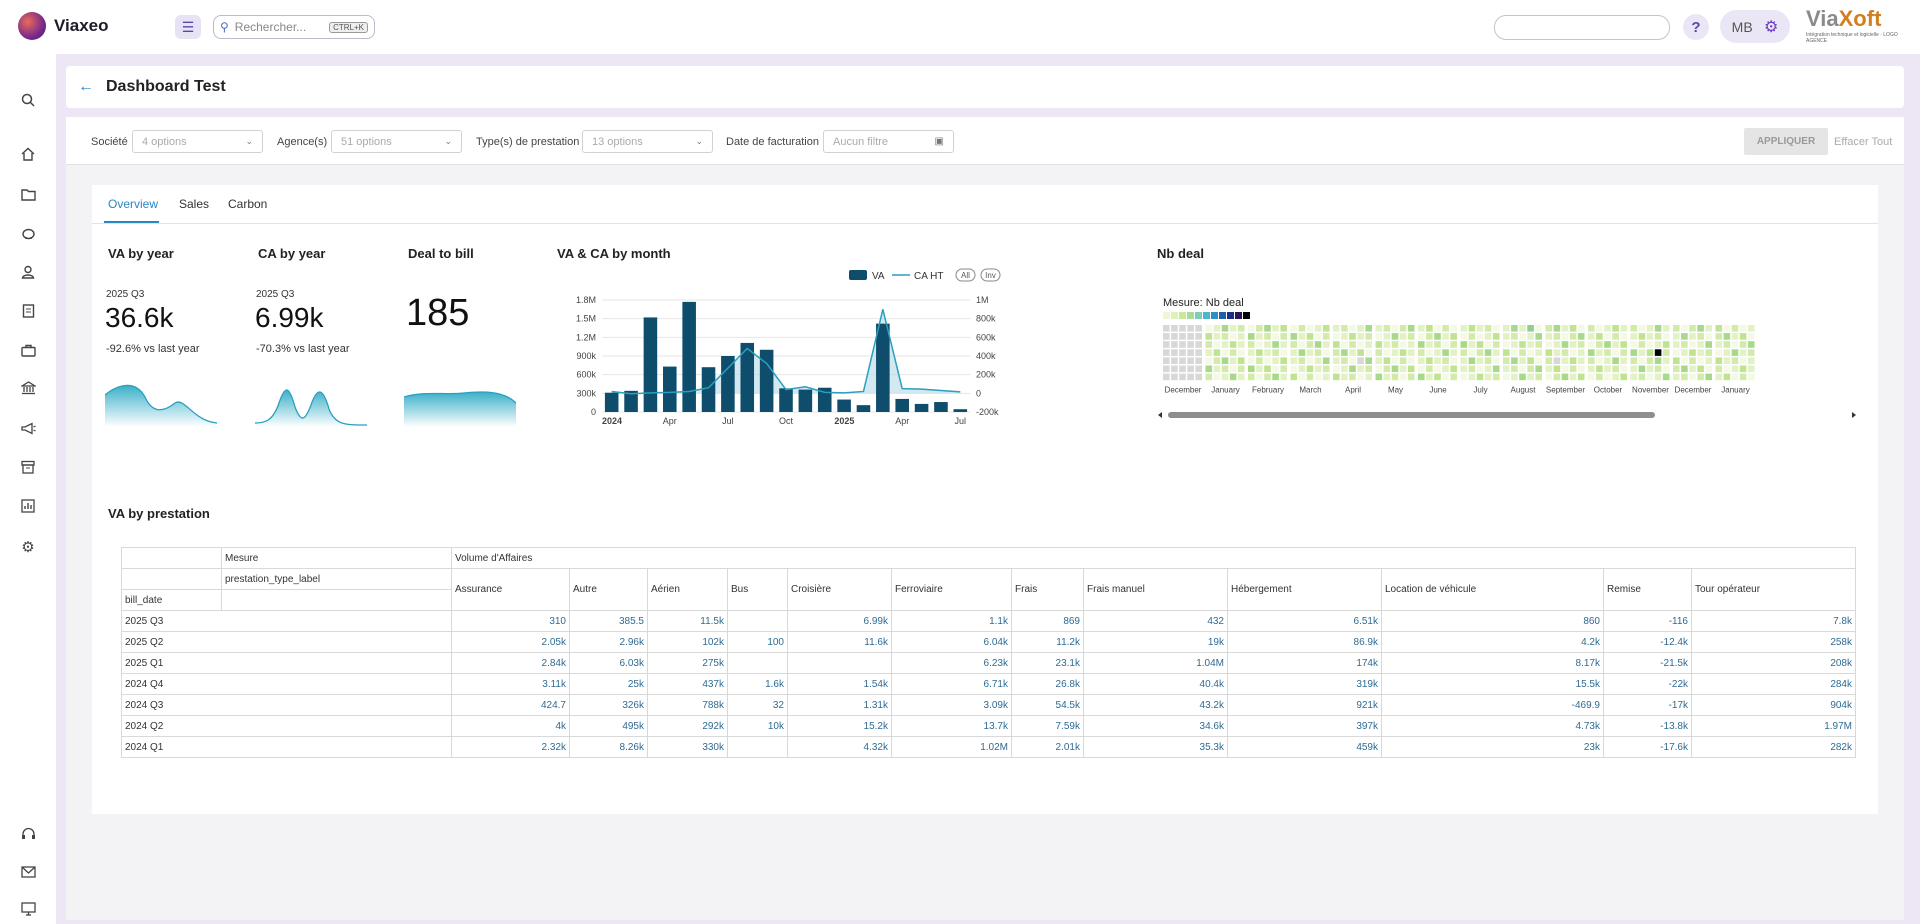 This screenshot has width=1920, height=924. I want to click on row-label-cell: 2025 Q2, so click(286, 642).